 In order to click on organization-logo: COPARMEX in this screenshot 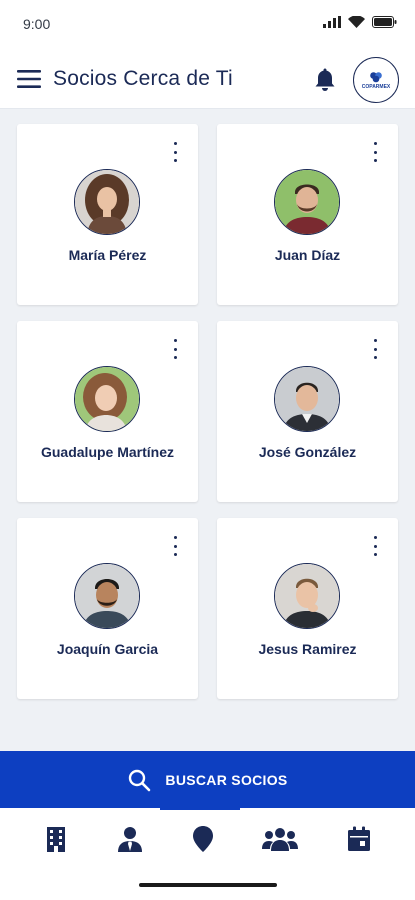, I will do `click(376, 80)`.